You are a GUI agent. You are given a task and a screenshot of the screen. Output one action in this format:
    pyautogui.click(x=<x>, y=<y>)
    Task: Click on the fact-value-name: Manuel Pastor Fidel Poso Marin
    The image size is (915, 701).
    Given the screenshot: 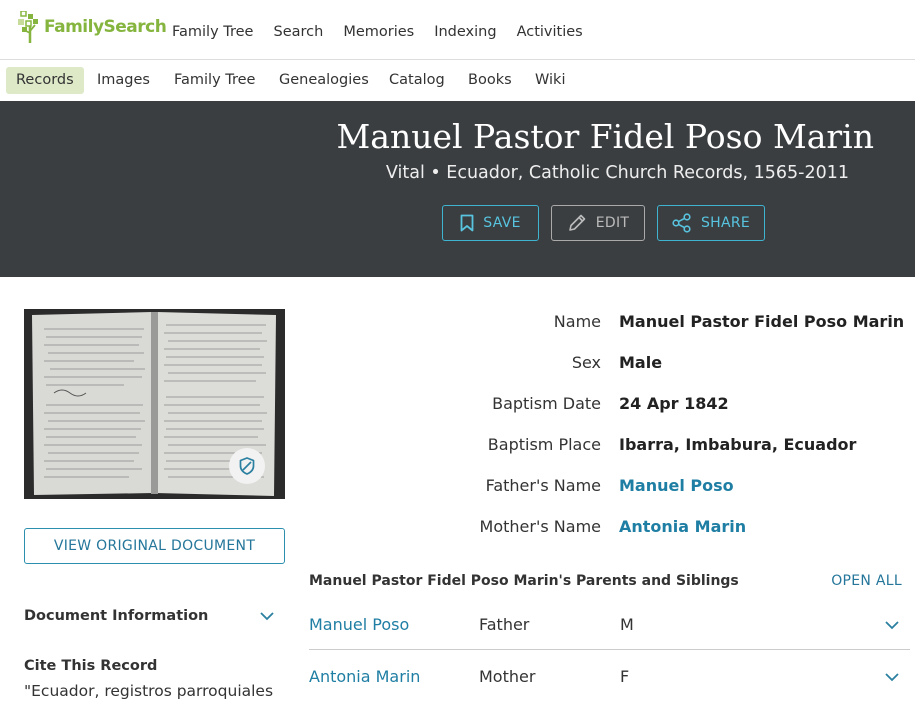 What is the action you would take?
    pyautogui.click(x=762, y=321)
    